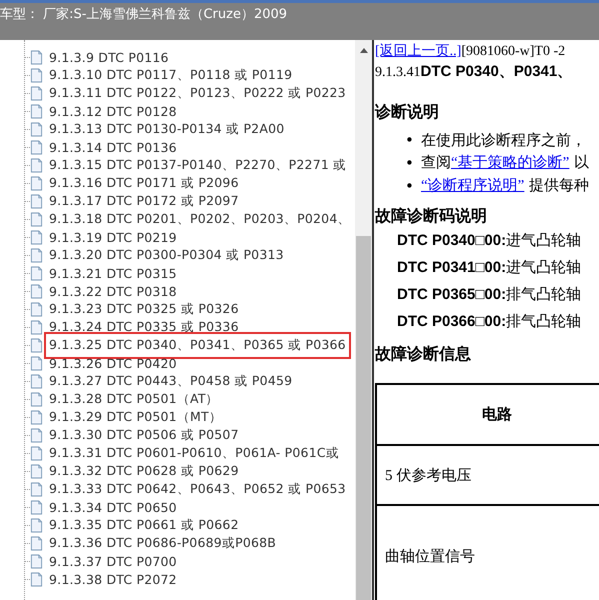 This screenshot has height=600, width=599. What do you see at coordinates (194, 453) in the screenshot?
I see `tree-item: 9.1.3.31 DTC P0601-P0610、P061A- P061C或` at bounding box center [194, 453].